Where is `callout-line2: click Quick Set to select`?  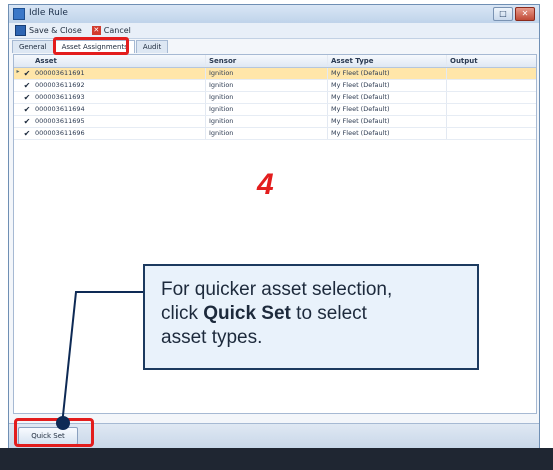
callout-line2: click Quick Set to select is located at coordinates (264, 313).